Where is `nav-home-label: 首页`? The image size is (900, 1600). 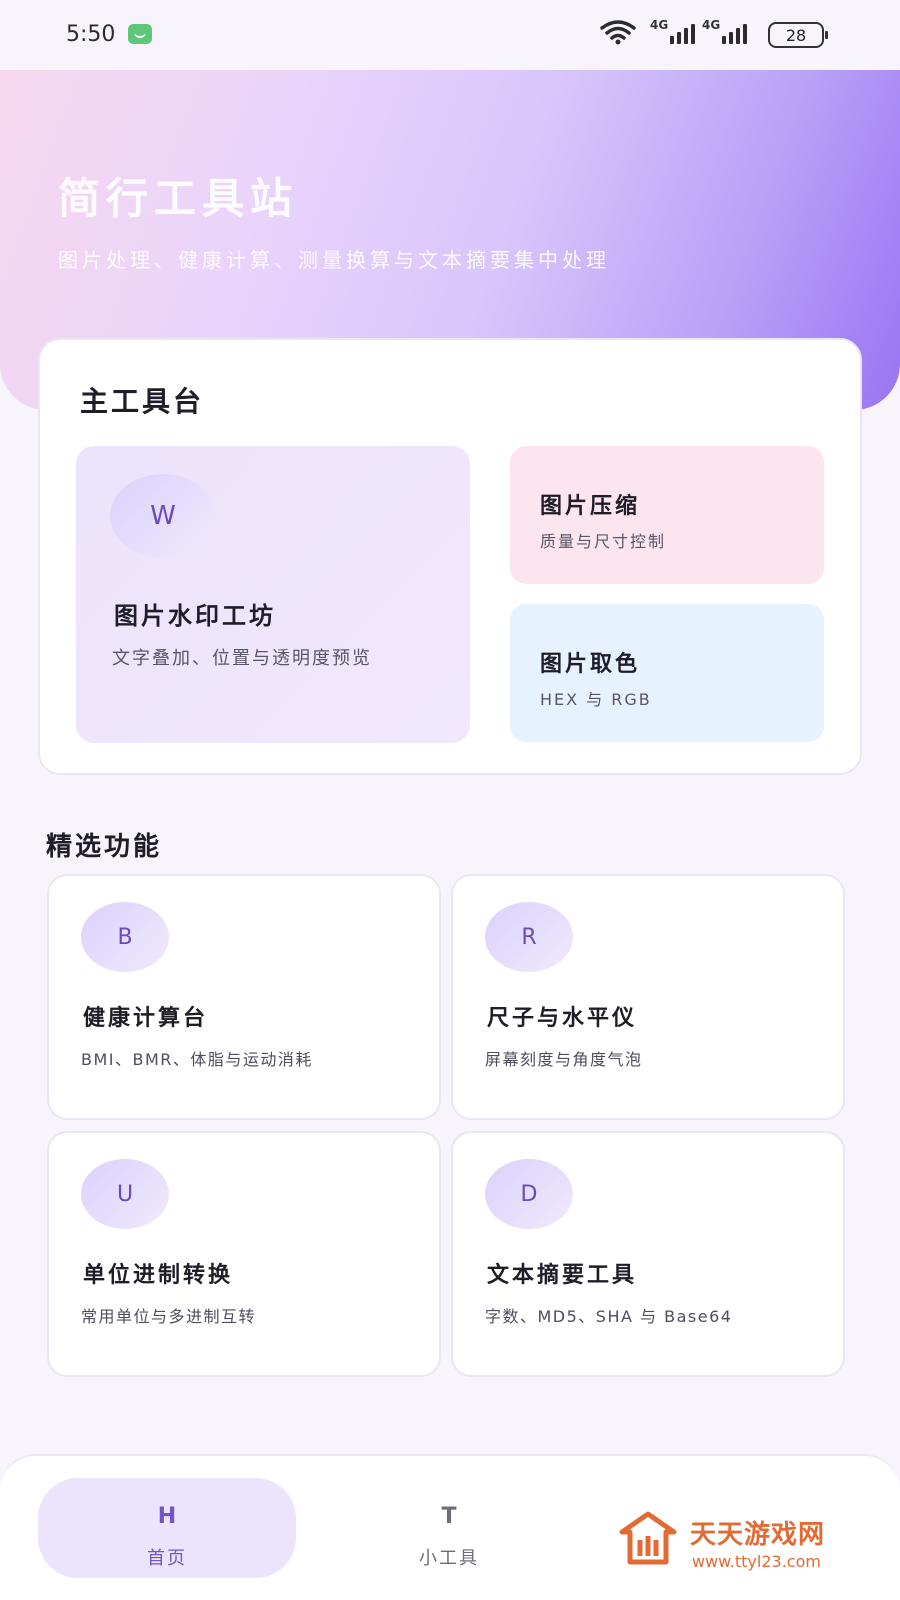 nav-home-label: 首页 is located at coordinates (167, 1558).